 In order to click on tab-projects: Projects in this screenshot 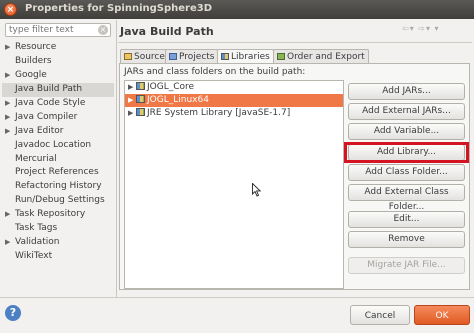, I will do `click(192, 56)`.